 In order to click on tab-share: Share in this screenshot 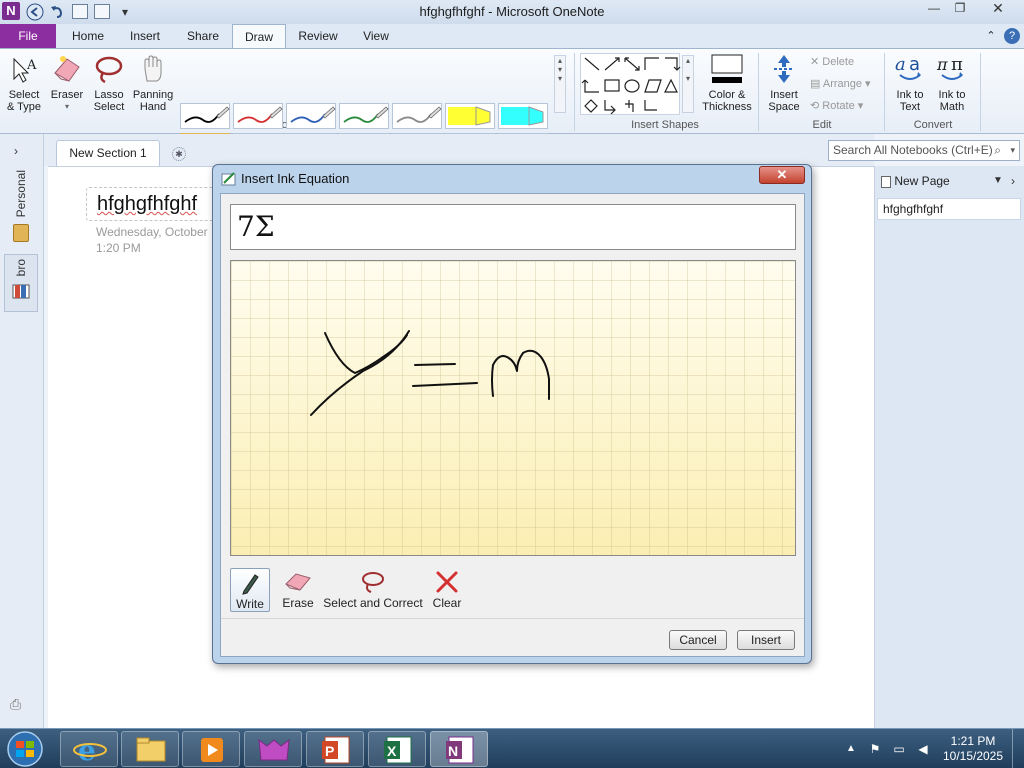, I will do `click(203, 36)`.